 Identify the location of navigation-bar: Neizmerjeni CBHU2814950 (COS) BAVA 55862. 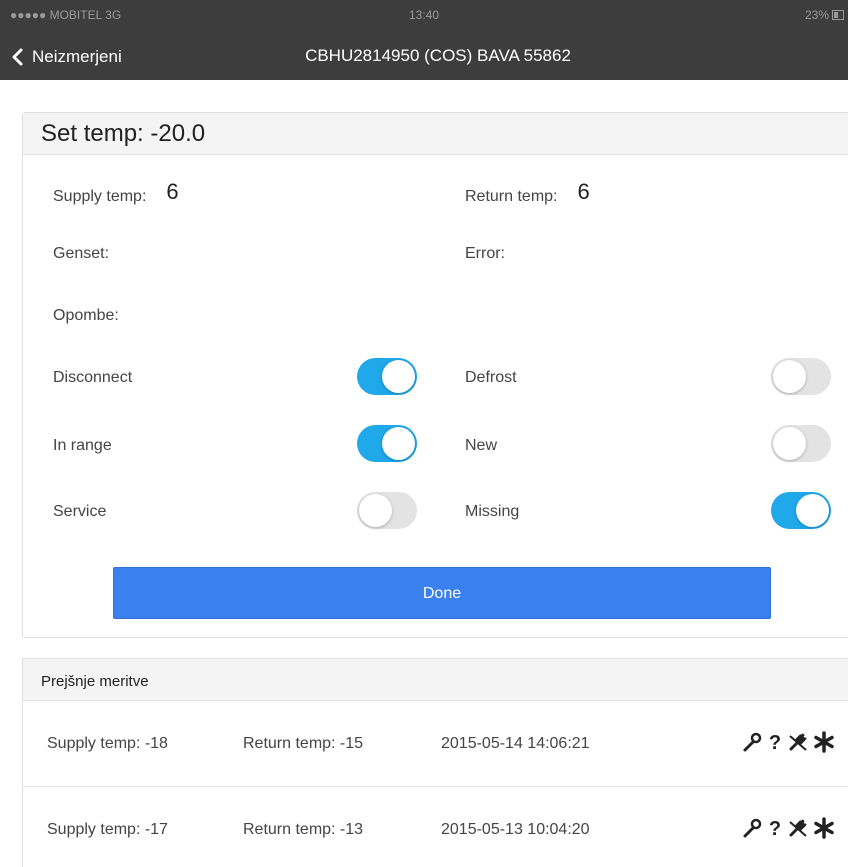
(424, 57).